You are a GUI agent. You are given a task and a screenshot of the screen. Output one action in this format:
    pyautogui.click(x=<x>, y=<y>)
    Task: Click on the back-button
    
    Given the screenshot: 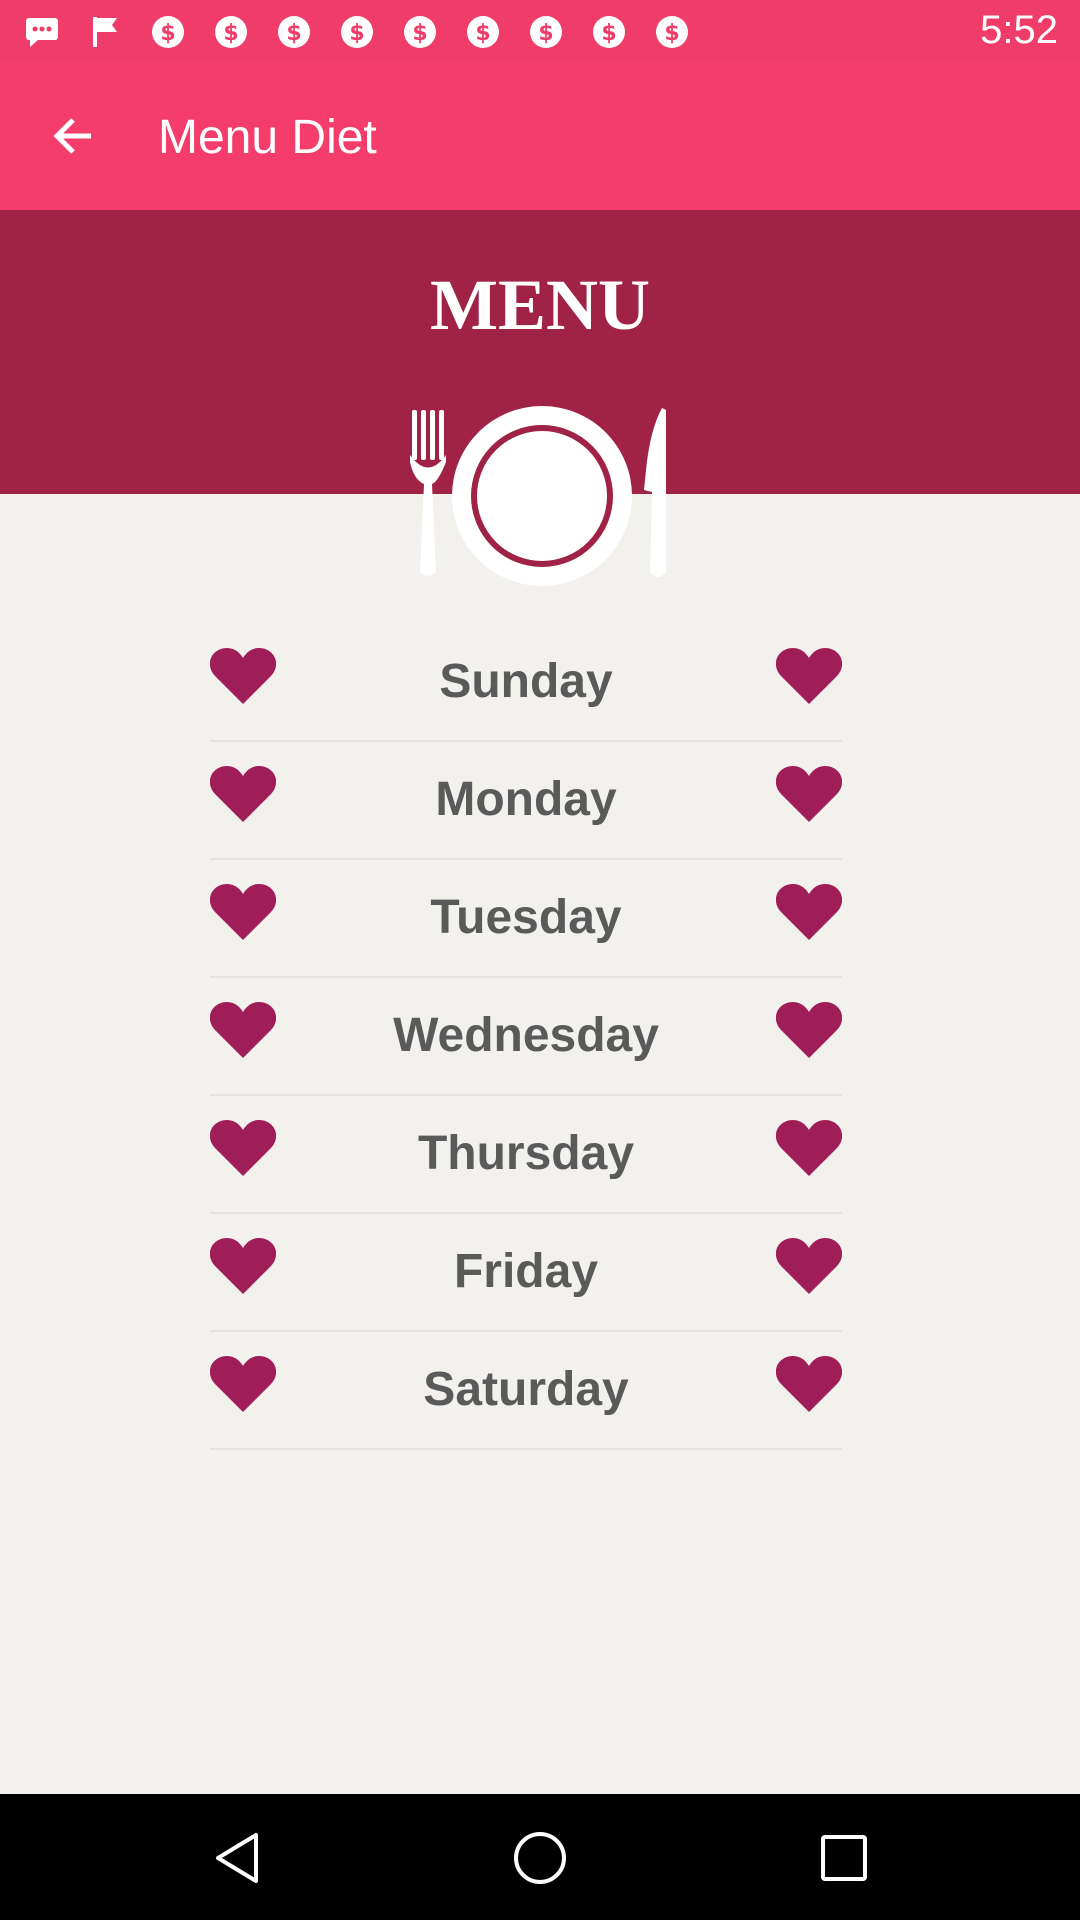 What is the action you would take?
    pyautogui.click(x=73, y=136)
    